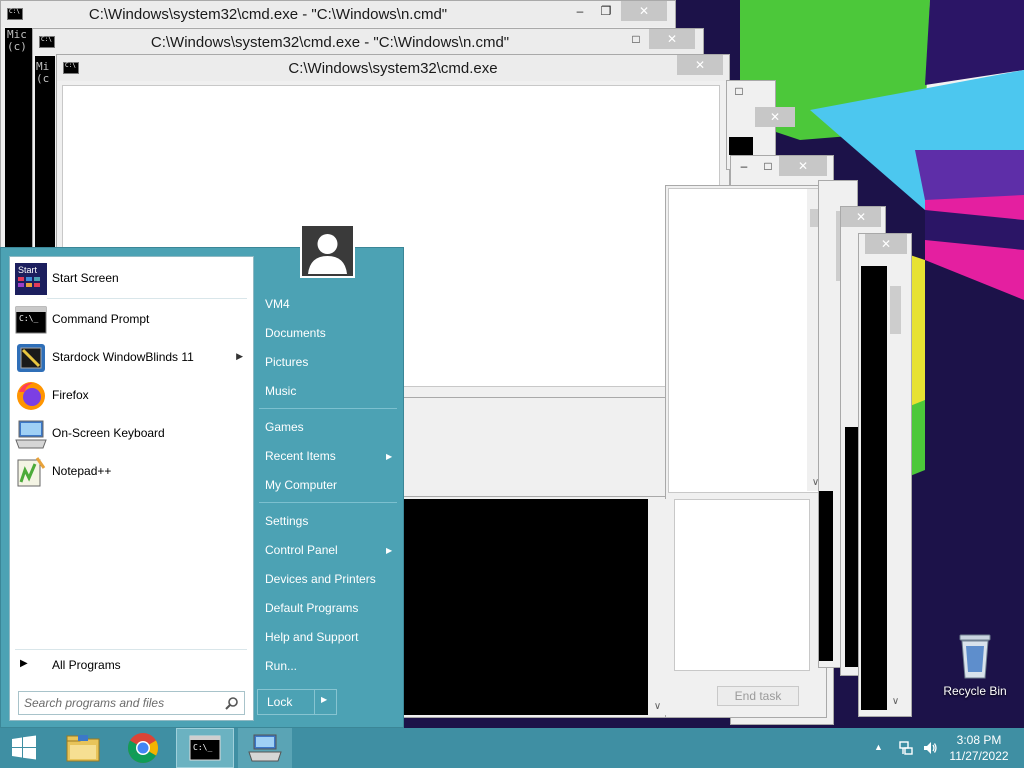  Describe the element at coordinates (86, 665) in the screenshot. I see `all-programs-label: All Programs` at that location.